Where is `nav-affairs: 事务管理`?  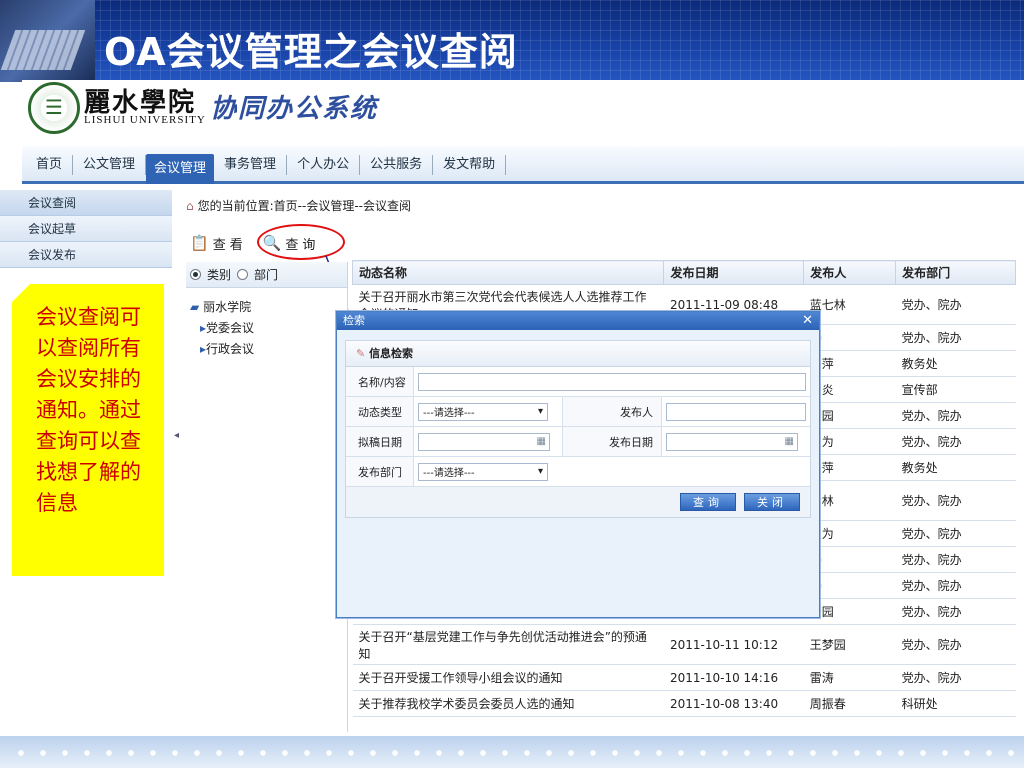 nav-affairs: 事务管理 is located at coordinates (251, 165).